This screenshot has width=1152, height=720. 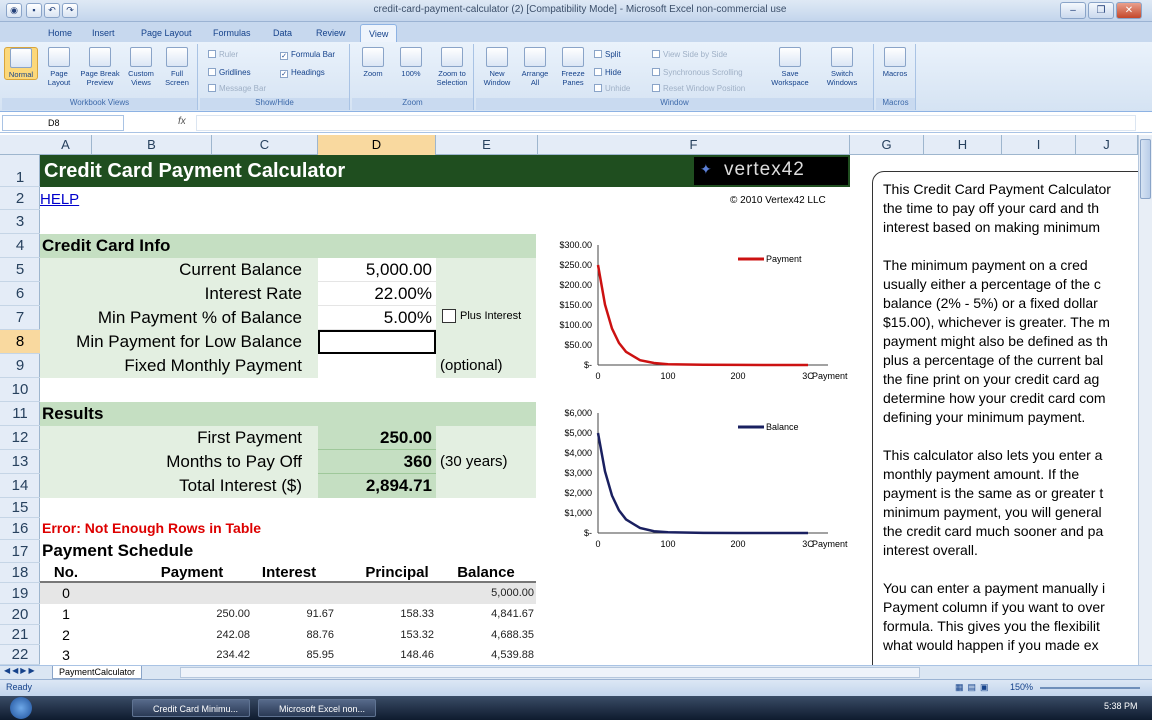 I want to click on tab-review: Review, so click(x=331, y=33).